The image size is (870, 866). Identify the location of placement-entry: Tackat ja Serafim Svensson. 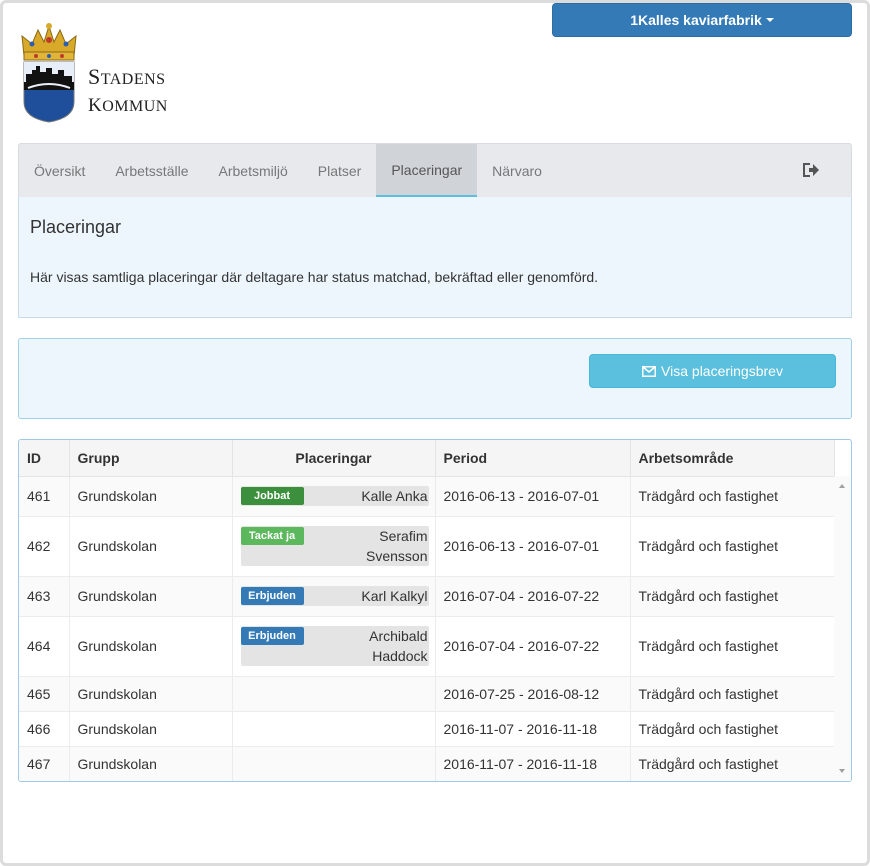
(334, 546).